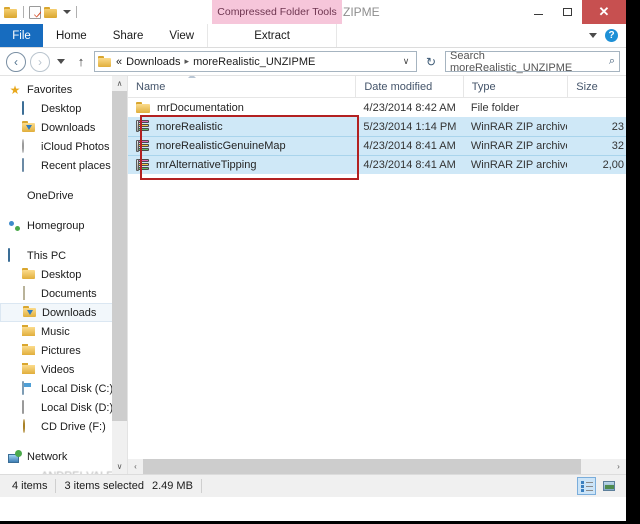  Describe the element at coordinates (40, 61) in the screenshot. I see `forward-button: ›` at that location.